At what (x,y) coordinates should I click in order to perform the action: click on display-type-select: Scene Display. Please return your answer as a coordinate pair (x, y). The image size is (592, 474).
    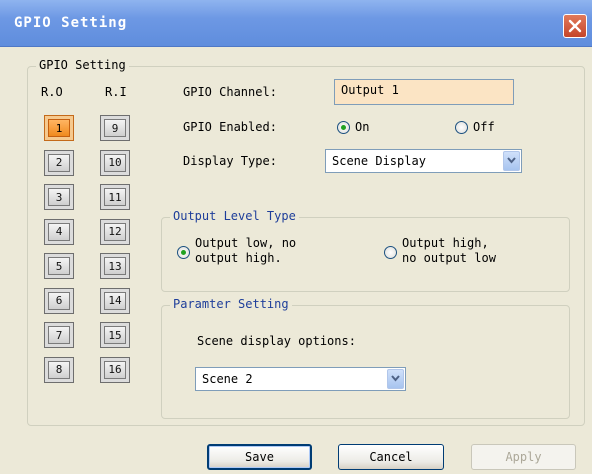
    Looking at the image, I should click on (423, 161).